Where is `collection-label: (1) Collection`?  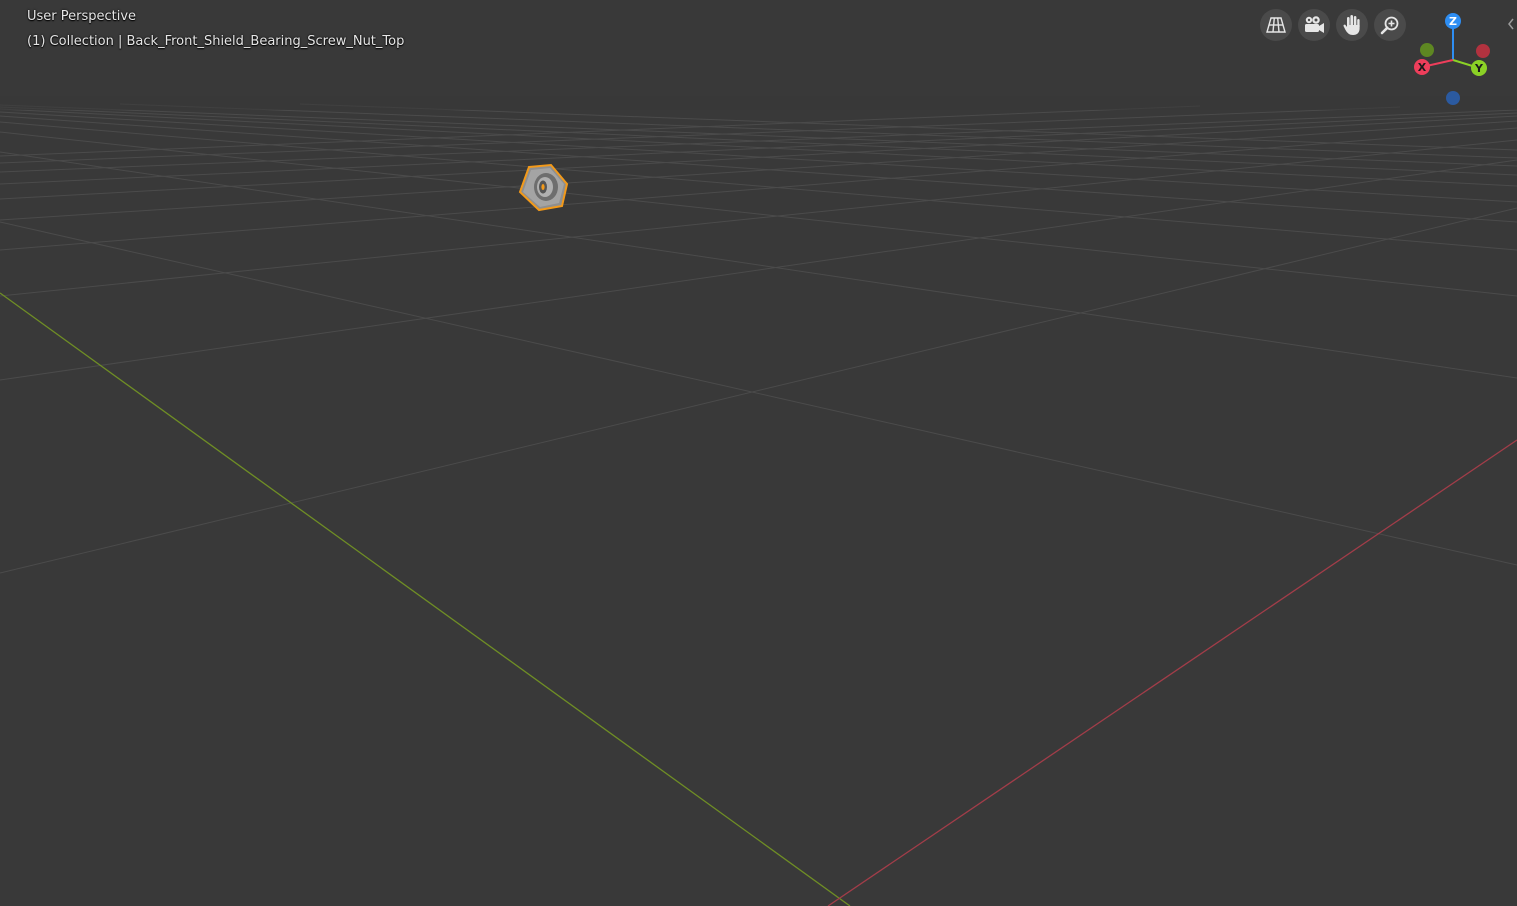
collection-label: (1) Collection is located at coordinates (70, 41).